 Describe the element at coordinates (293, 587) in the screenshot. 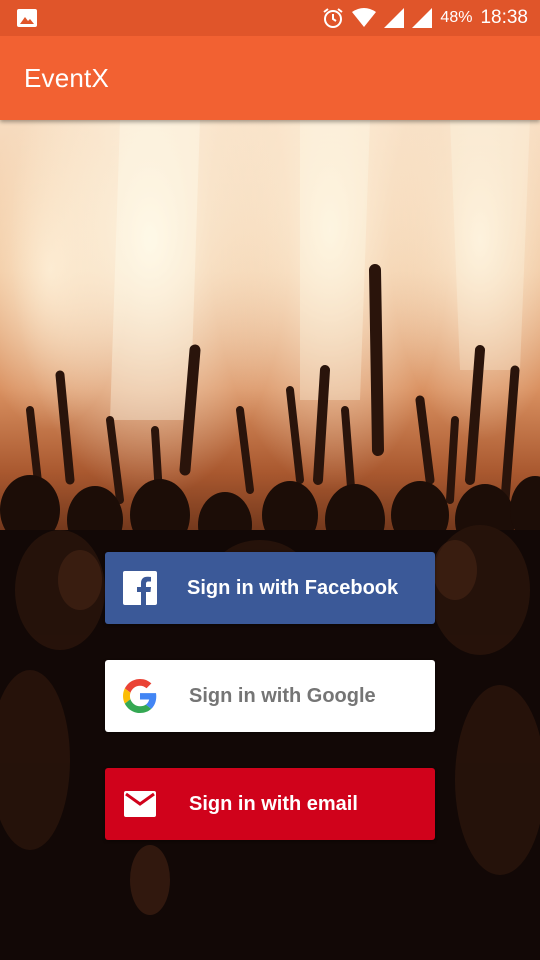

I see `facebook-button-label: Sign in with Facebook` at that location.